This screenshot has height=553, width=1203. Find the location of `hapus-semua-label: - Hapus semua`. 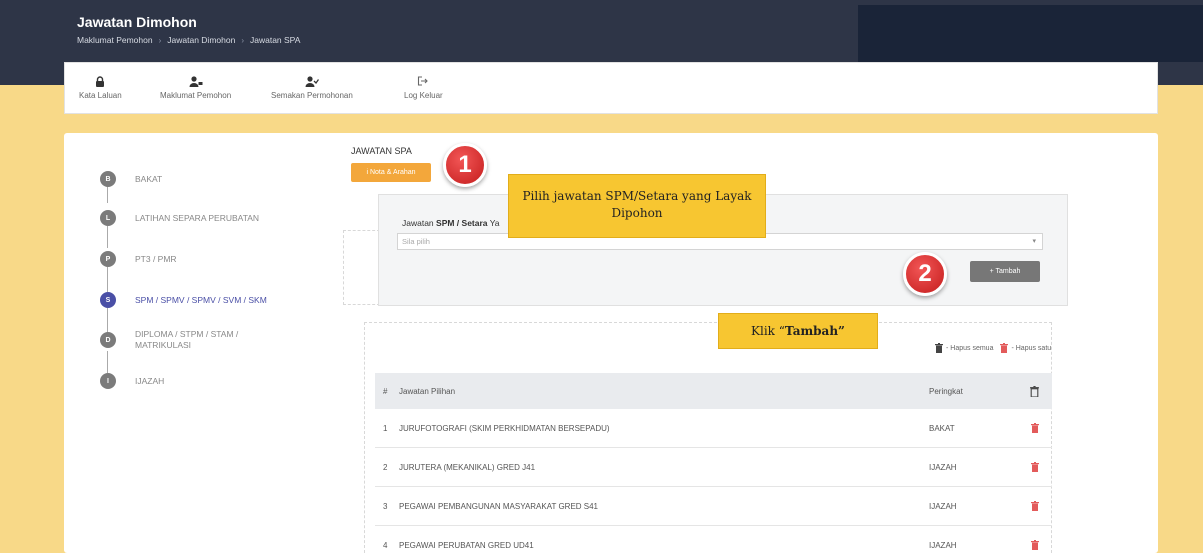

hapus-semua-label: - Hapus semua is located at coordinates (970, 348).